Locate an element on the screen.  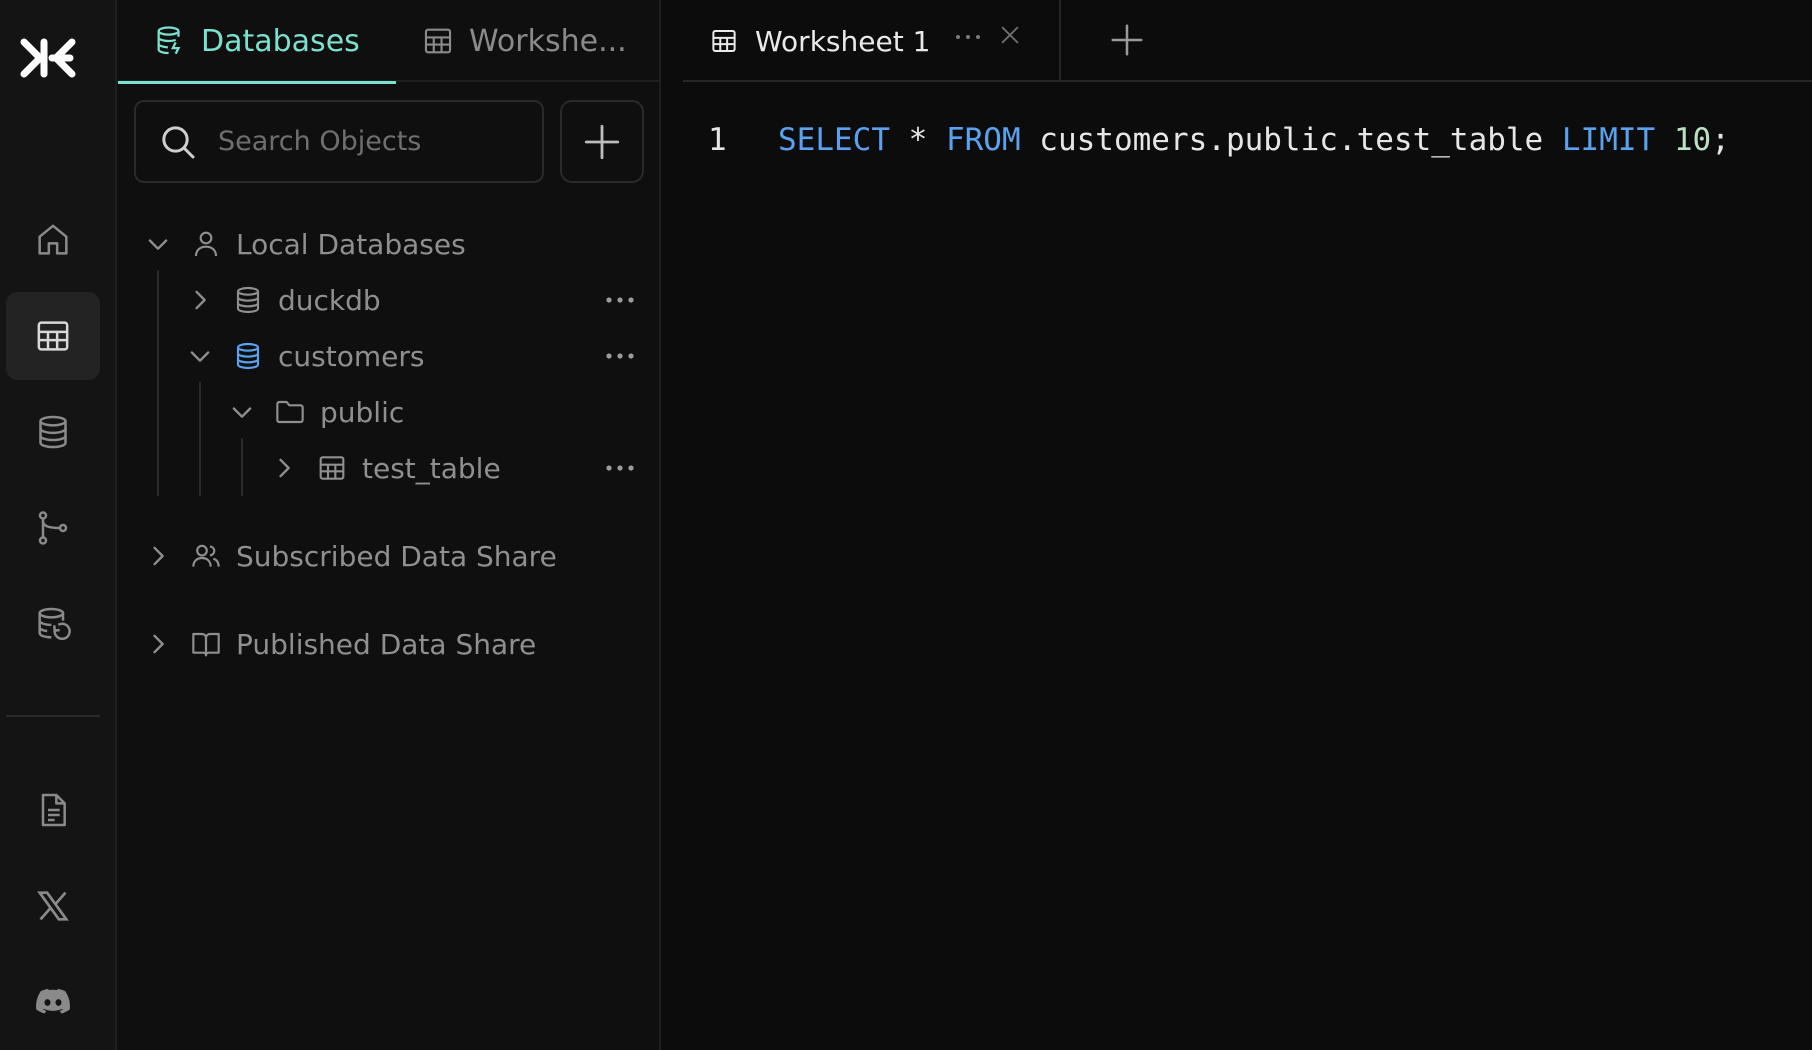
home-icon is located at coordinates (53, 239).